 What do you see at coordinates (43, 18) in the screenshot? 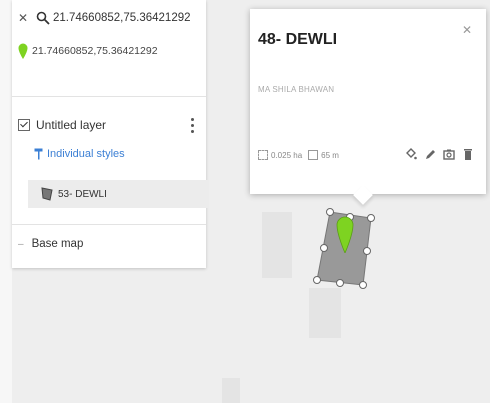
I see `search-icon` at bounding box center [43, 18].